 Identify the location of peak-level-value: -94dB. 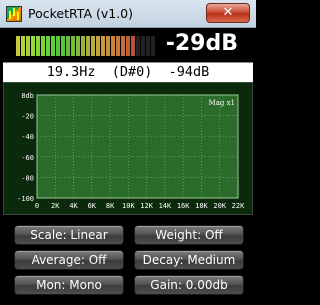
(189, 72).